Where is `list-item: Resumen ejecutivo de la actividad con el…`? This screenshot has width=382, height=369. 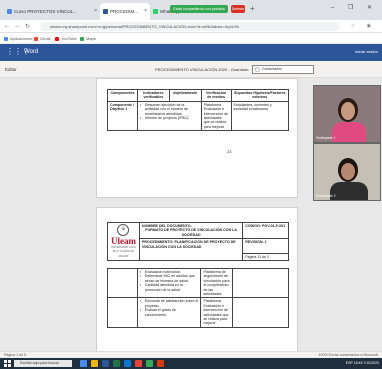 list-item: Resumen ejecutivo de la actividad con el… is located at coordinates (169, 109).